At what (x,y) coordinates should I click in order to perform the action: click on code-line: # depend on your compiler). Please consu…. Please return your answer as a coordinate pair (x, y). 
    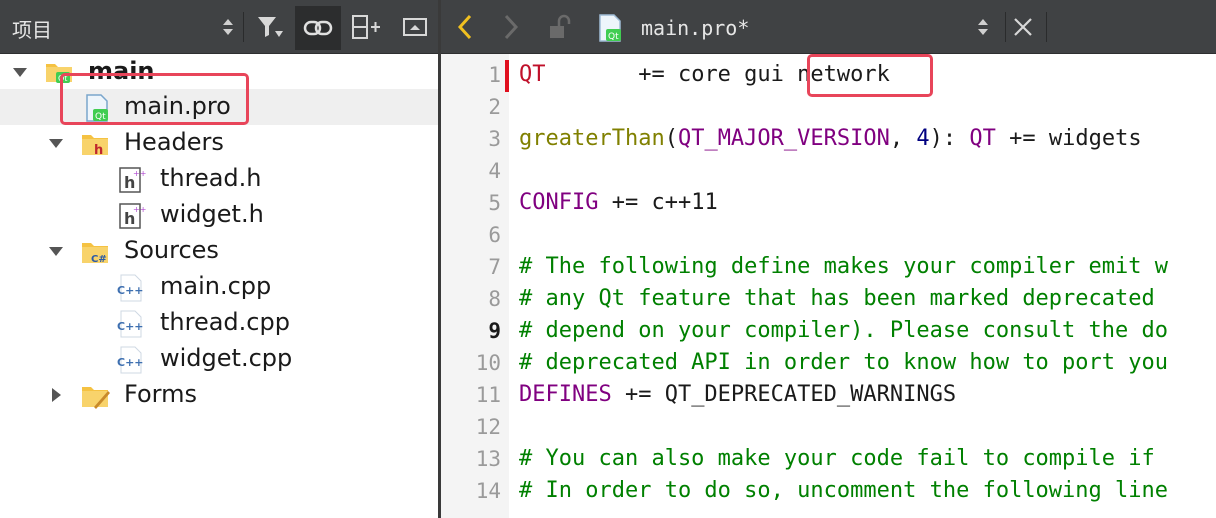
    Looking at the image, I should click on (843, 330).